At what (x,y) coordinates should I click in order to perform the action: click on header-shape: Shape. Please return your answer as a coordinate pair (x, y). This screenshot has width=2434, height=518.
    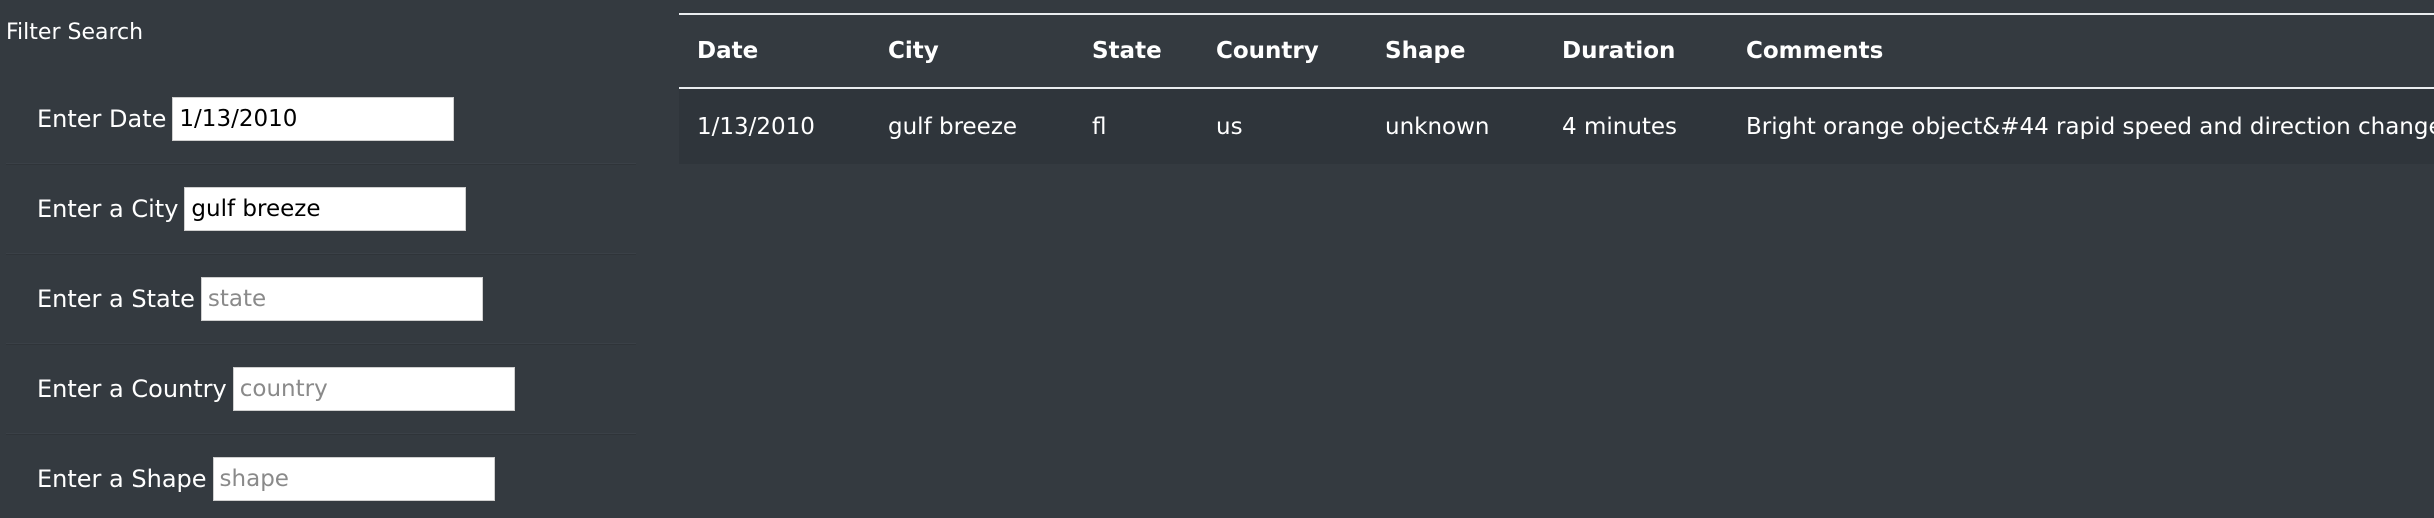
    Looking at the image, I should click on (1425, 51).